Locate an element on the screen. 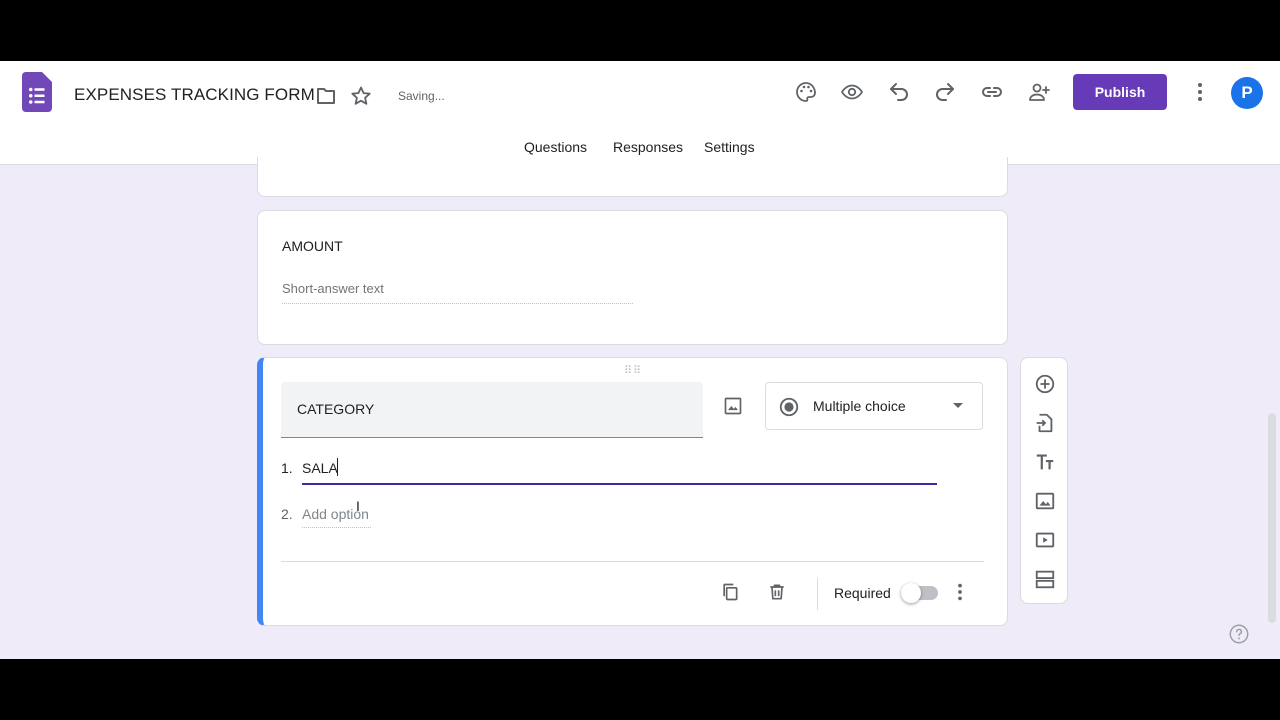 The image size is (1280, 720). delete-icon is located at coordinates (777, 592).